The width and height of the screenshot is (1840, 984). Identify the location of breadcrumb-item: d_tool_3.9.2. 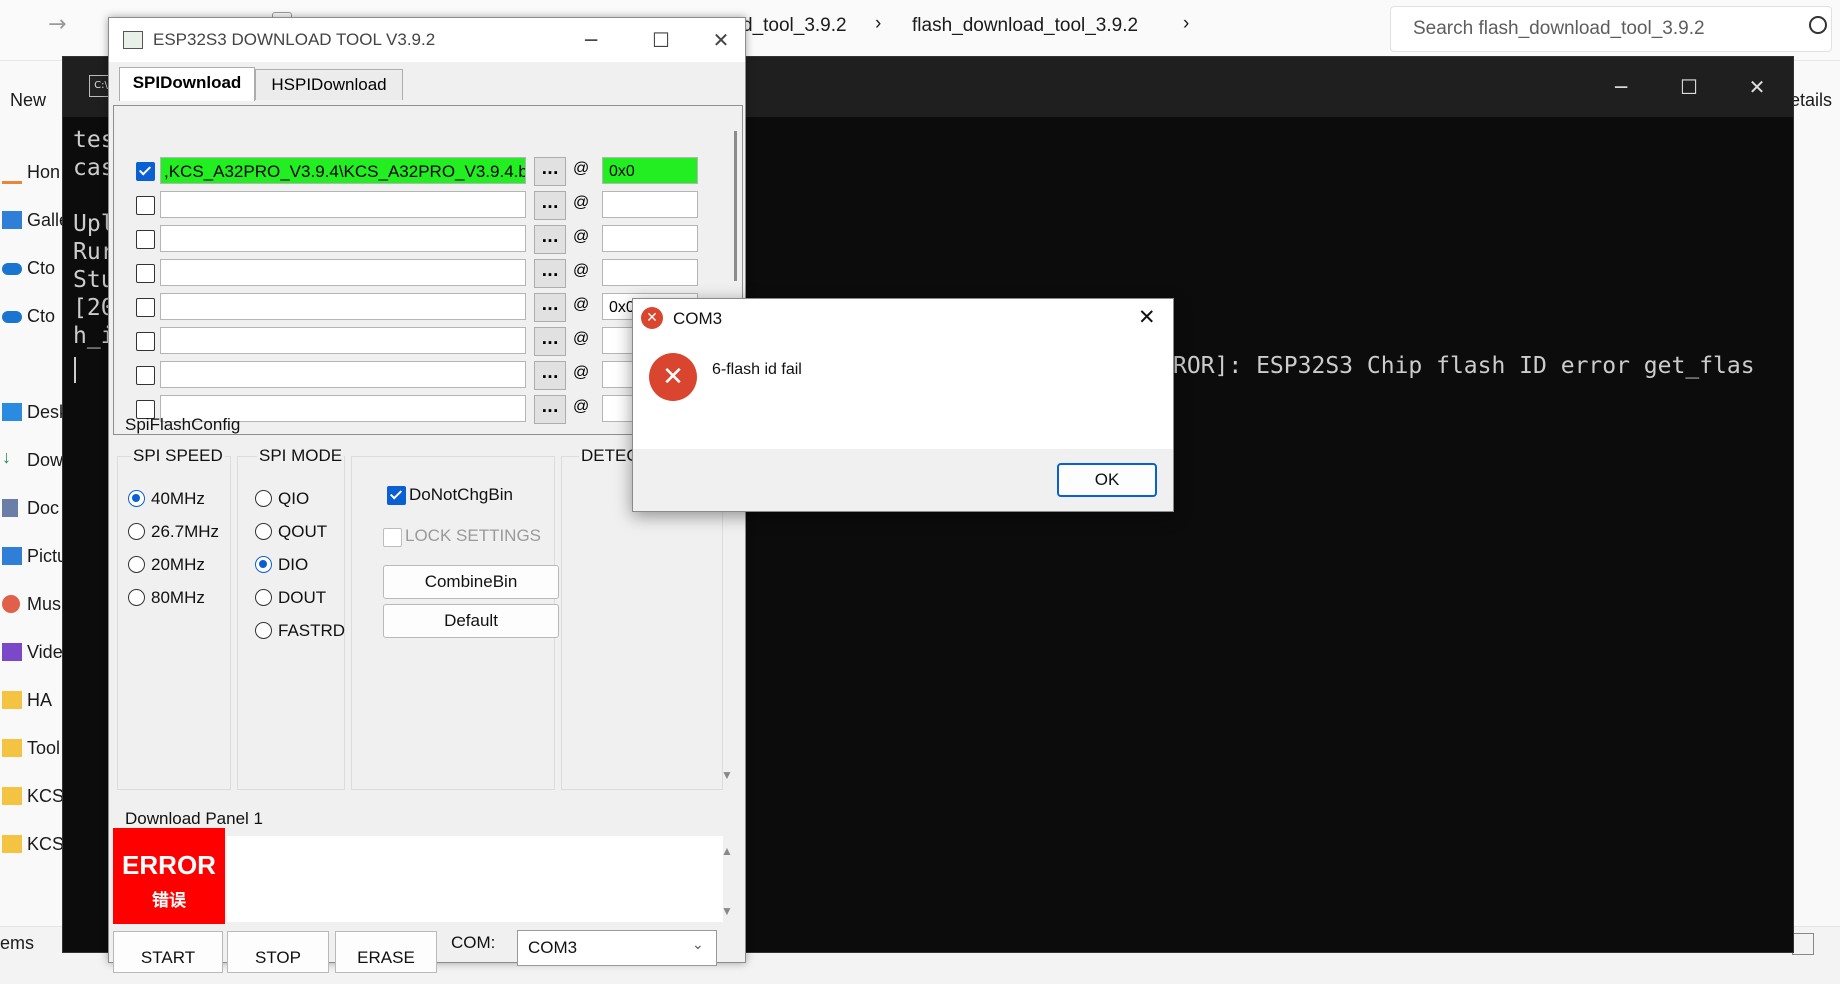
(794, 26).